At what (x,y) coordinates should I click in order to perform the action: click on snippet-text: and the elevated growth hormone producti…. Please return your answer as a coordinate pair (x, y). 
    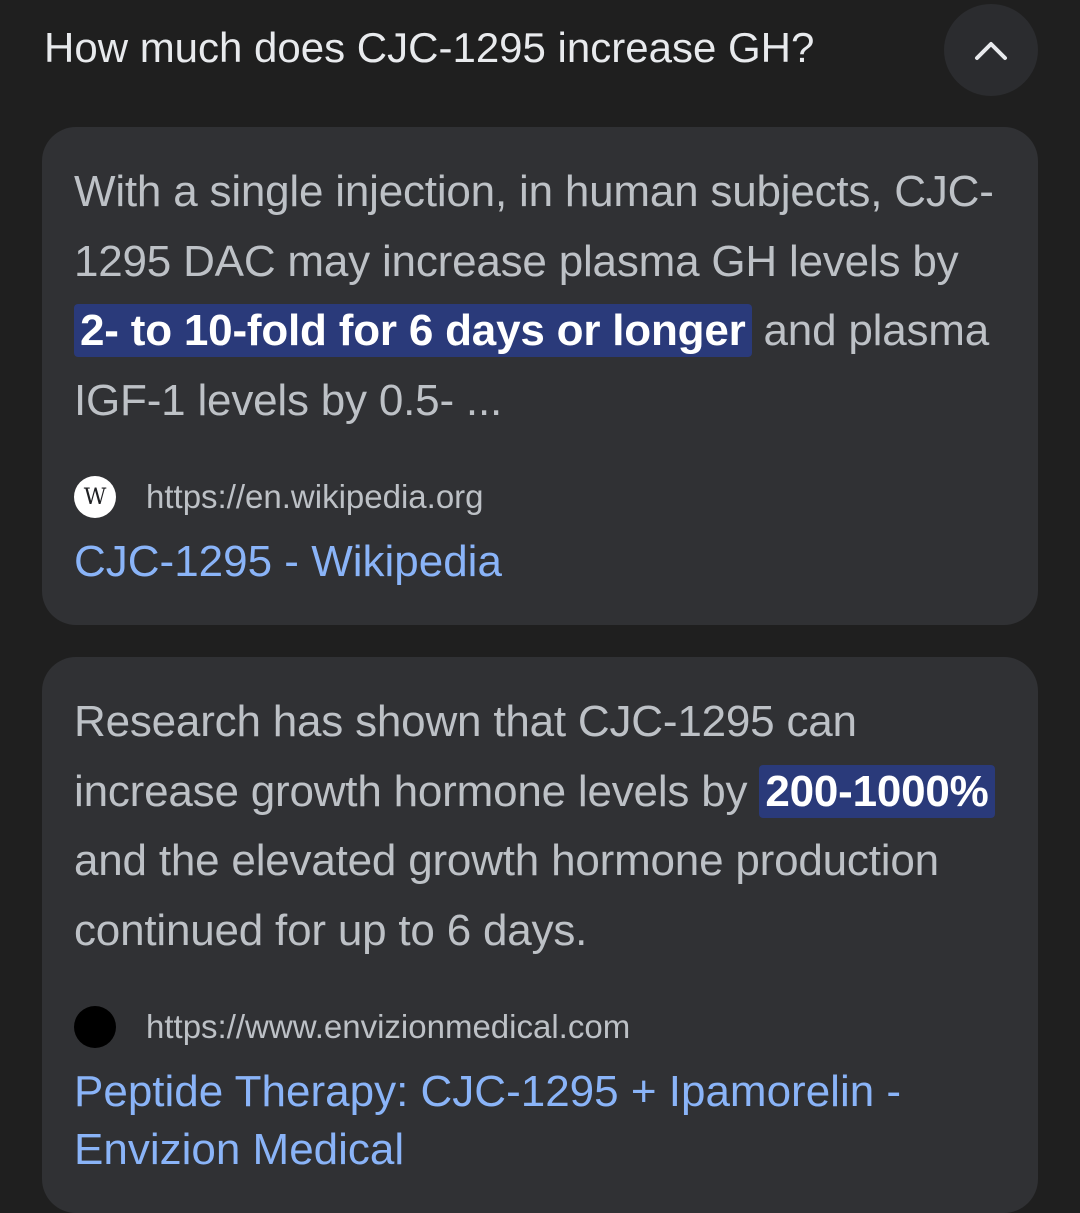
    Looking at the image, I should click on (506, 895).